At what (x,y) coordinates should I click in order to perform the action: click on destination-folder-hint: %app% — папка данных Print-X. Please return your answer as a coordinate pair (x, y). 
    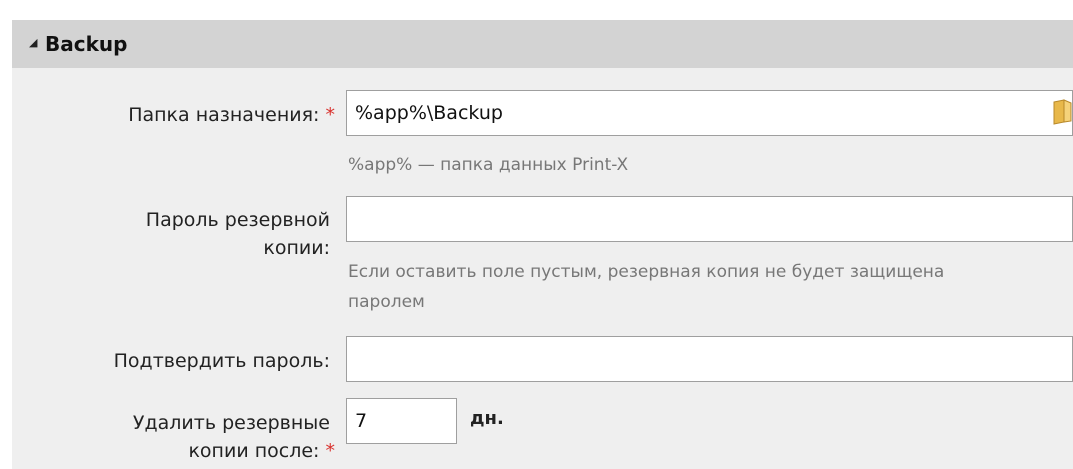
    Looking at the image, I should click on (488, 165).